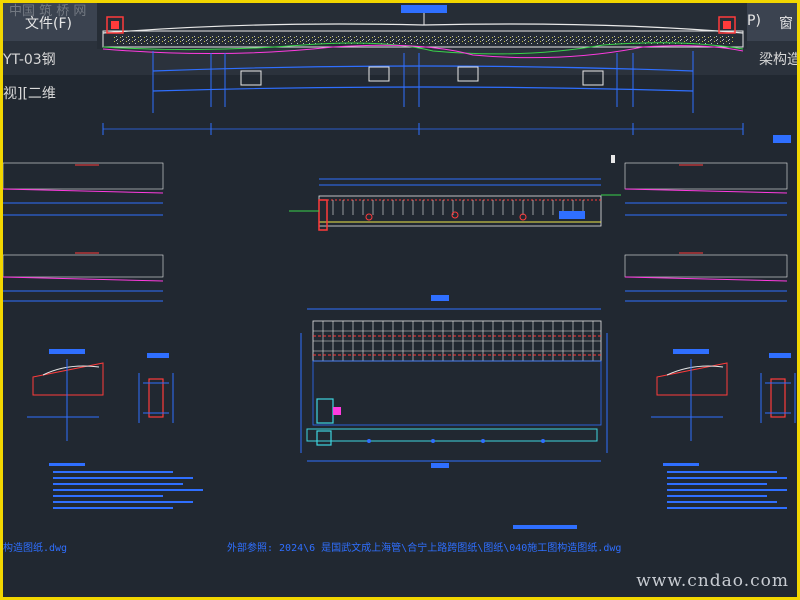 The image size is (800, 600). I want to click on left-bearing-detail, so click(100, 395).